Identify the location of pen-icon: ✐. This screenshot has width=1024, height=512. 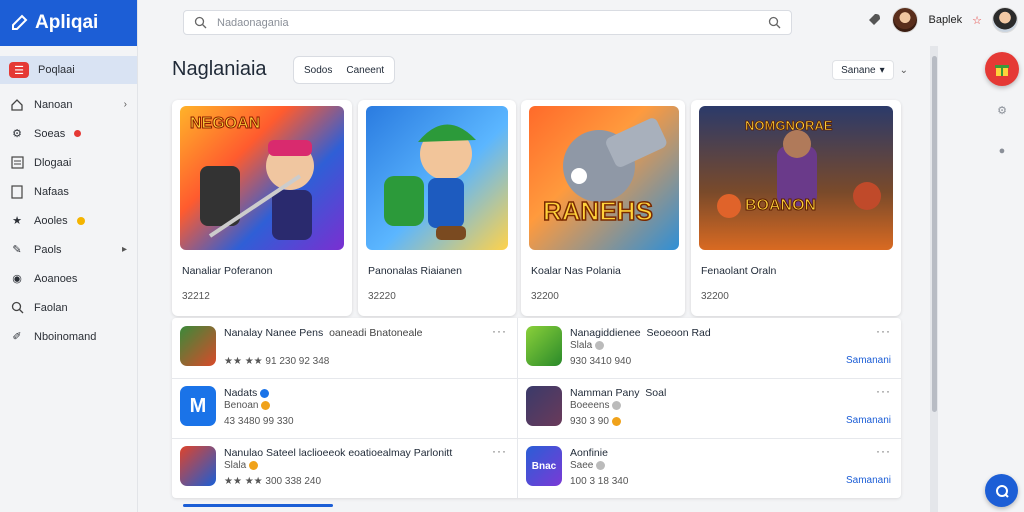
(17, 337).